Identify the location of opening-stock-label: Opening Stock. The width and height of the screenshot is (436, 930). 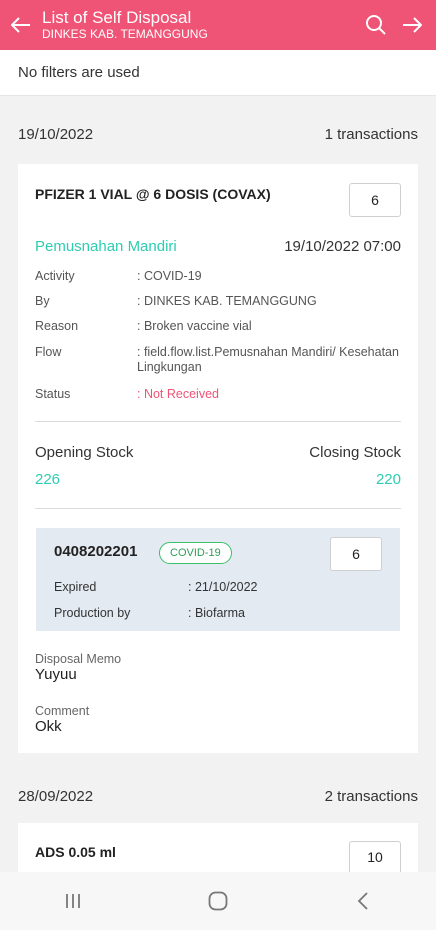
(84, 452).